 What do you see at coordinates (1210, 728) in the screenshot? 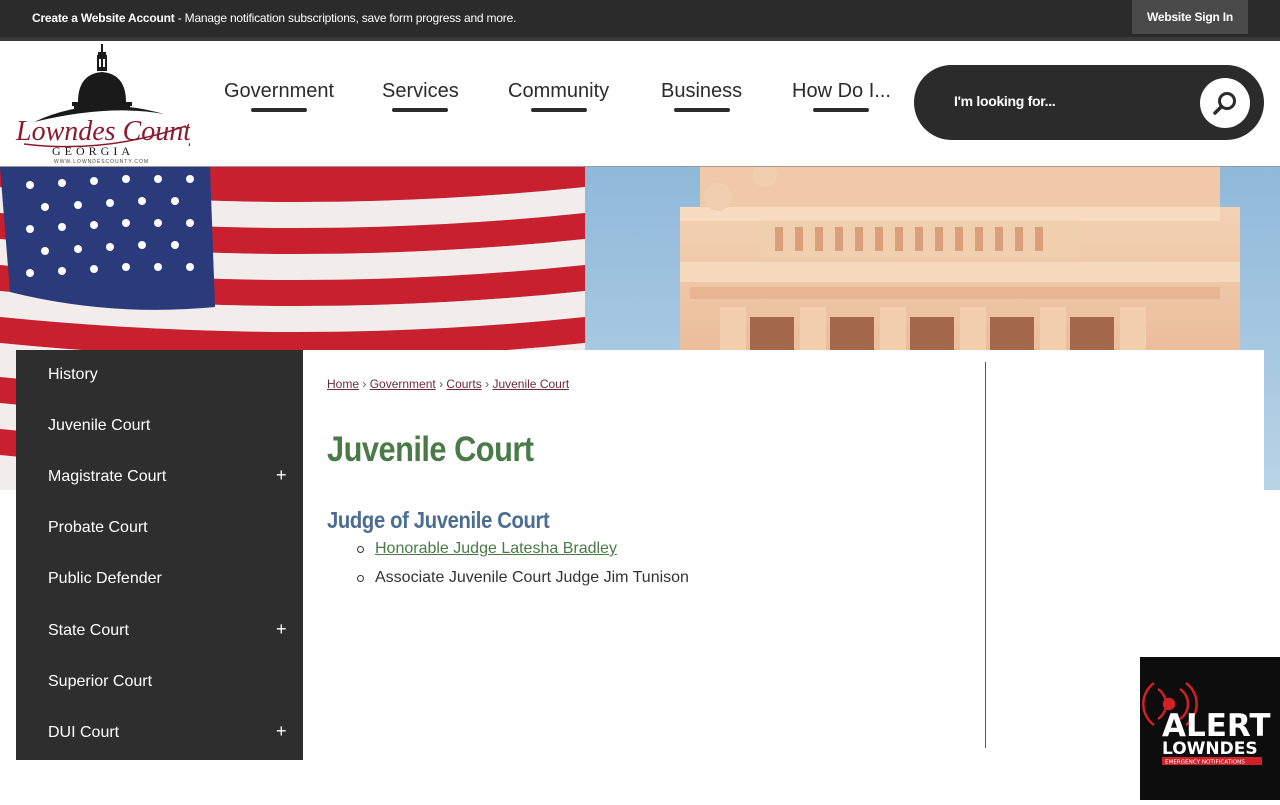
I see `alert-lowndes-badge: ALERT LOWNDES EMERGENCY NOTIFICATIONS` at bounding box center [1210, 728].